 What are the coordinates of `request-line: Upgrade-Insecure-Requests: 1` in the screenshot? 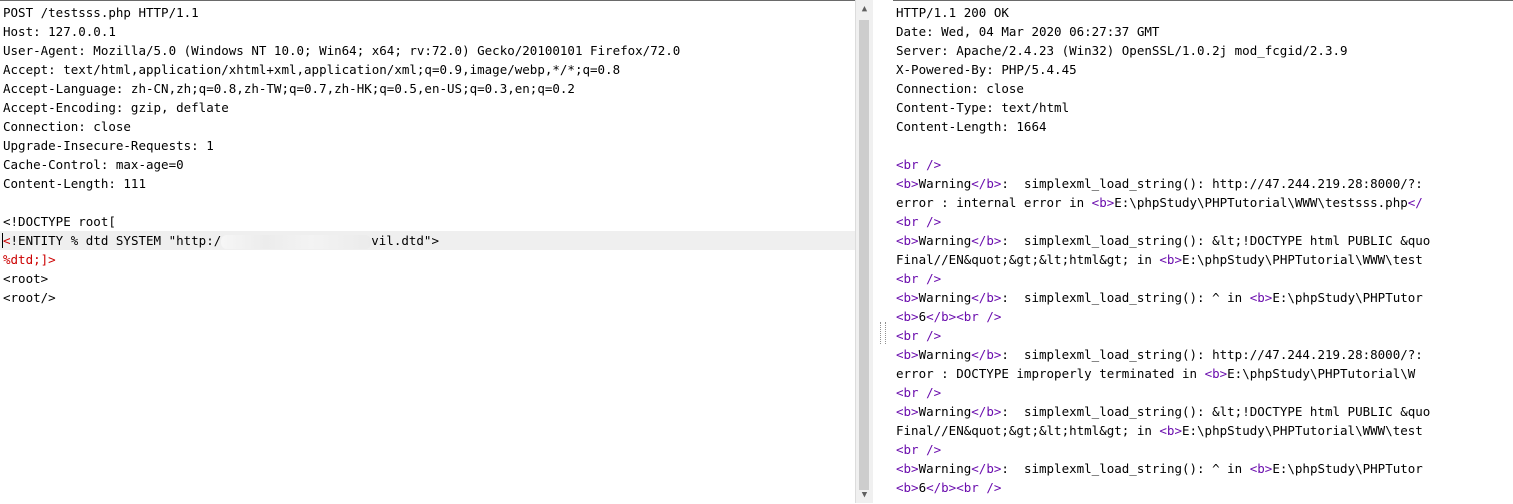 It's located at (429, 145).